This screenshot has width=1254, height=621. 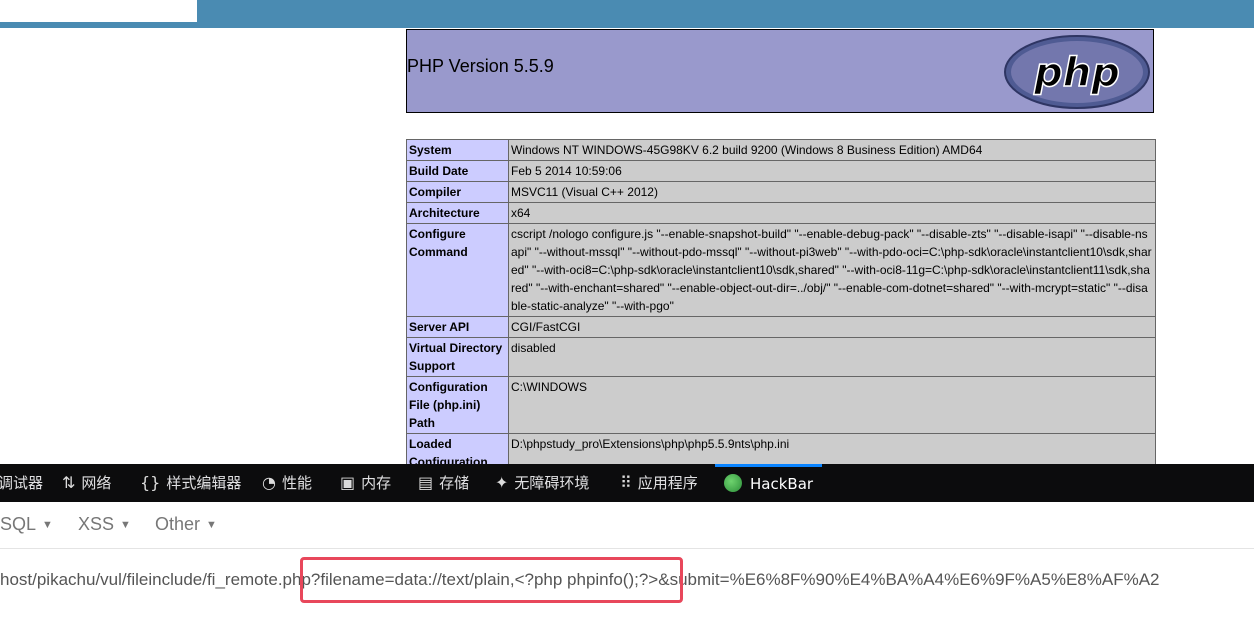 I want to click on tab-label: 网络, so click(x=96, y=483).